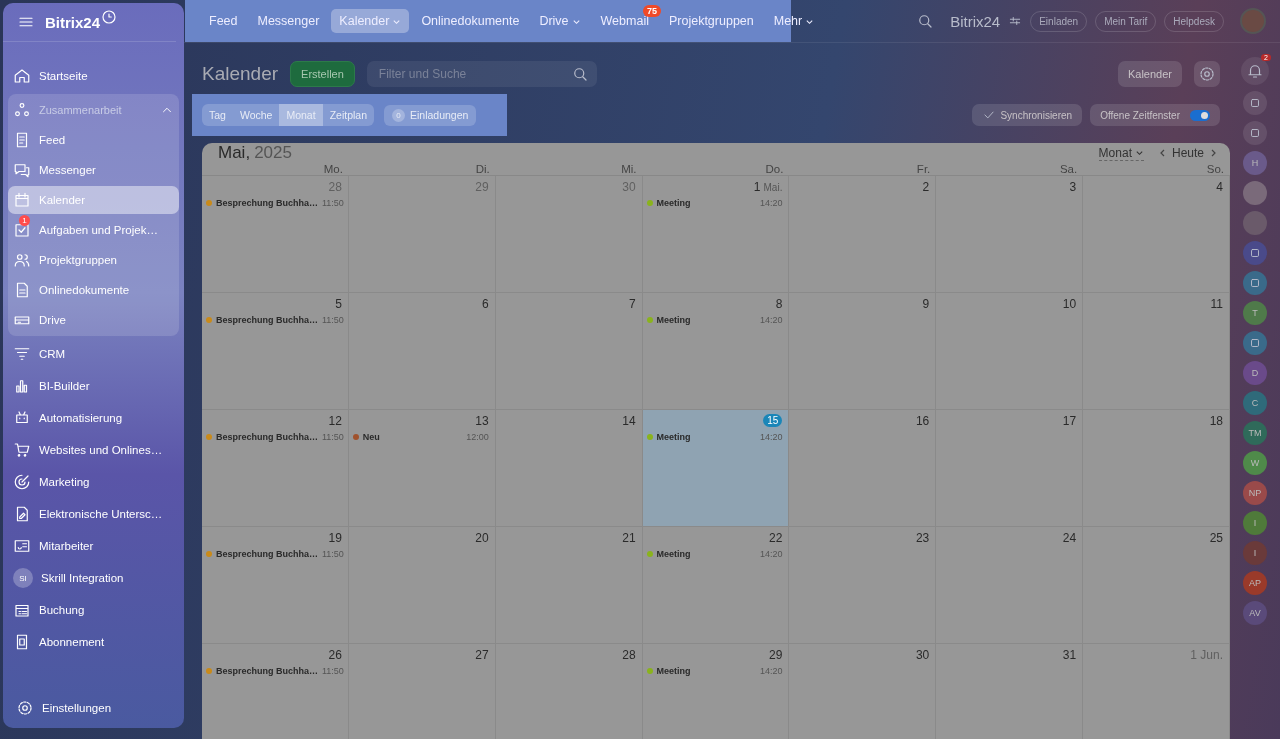  I want to click on nav-tab: Projektgruppen, so click(711, 21).